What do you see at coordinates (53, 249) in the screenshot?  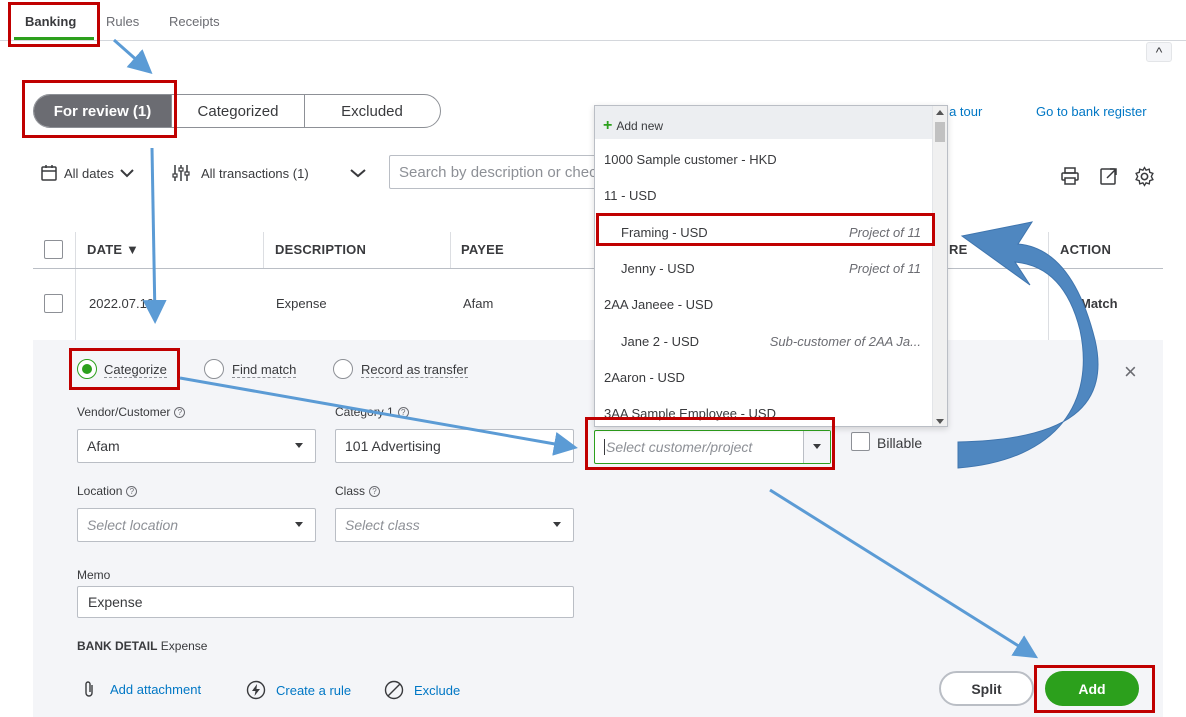 I see `select-all-checkbox` at bounding box center [53, 249].